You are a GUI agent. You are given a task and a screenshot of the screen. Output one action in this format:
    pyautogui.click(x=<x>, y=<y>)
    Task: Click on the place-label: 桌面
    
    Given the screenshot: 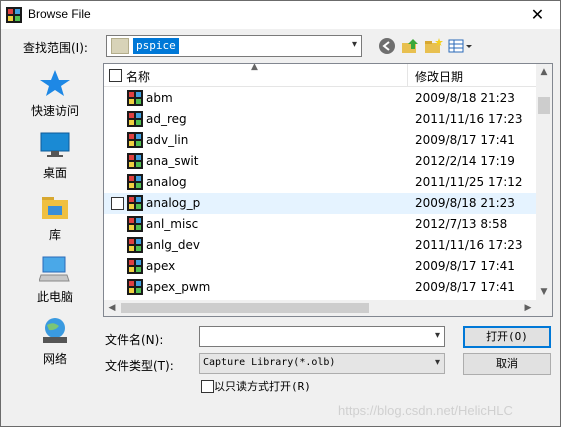 What is the action you would take?
    pyautogui.click(x=54, y=173)
    